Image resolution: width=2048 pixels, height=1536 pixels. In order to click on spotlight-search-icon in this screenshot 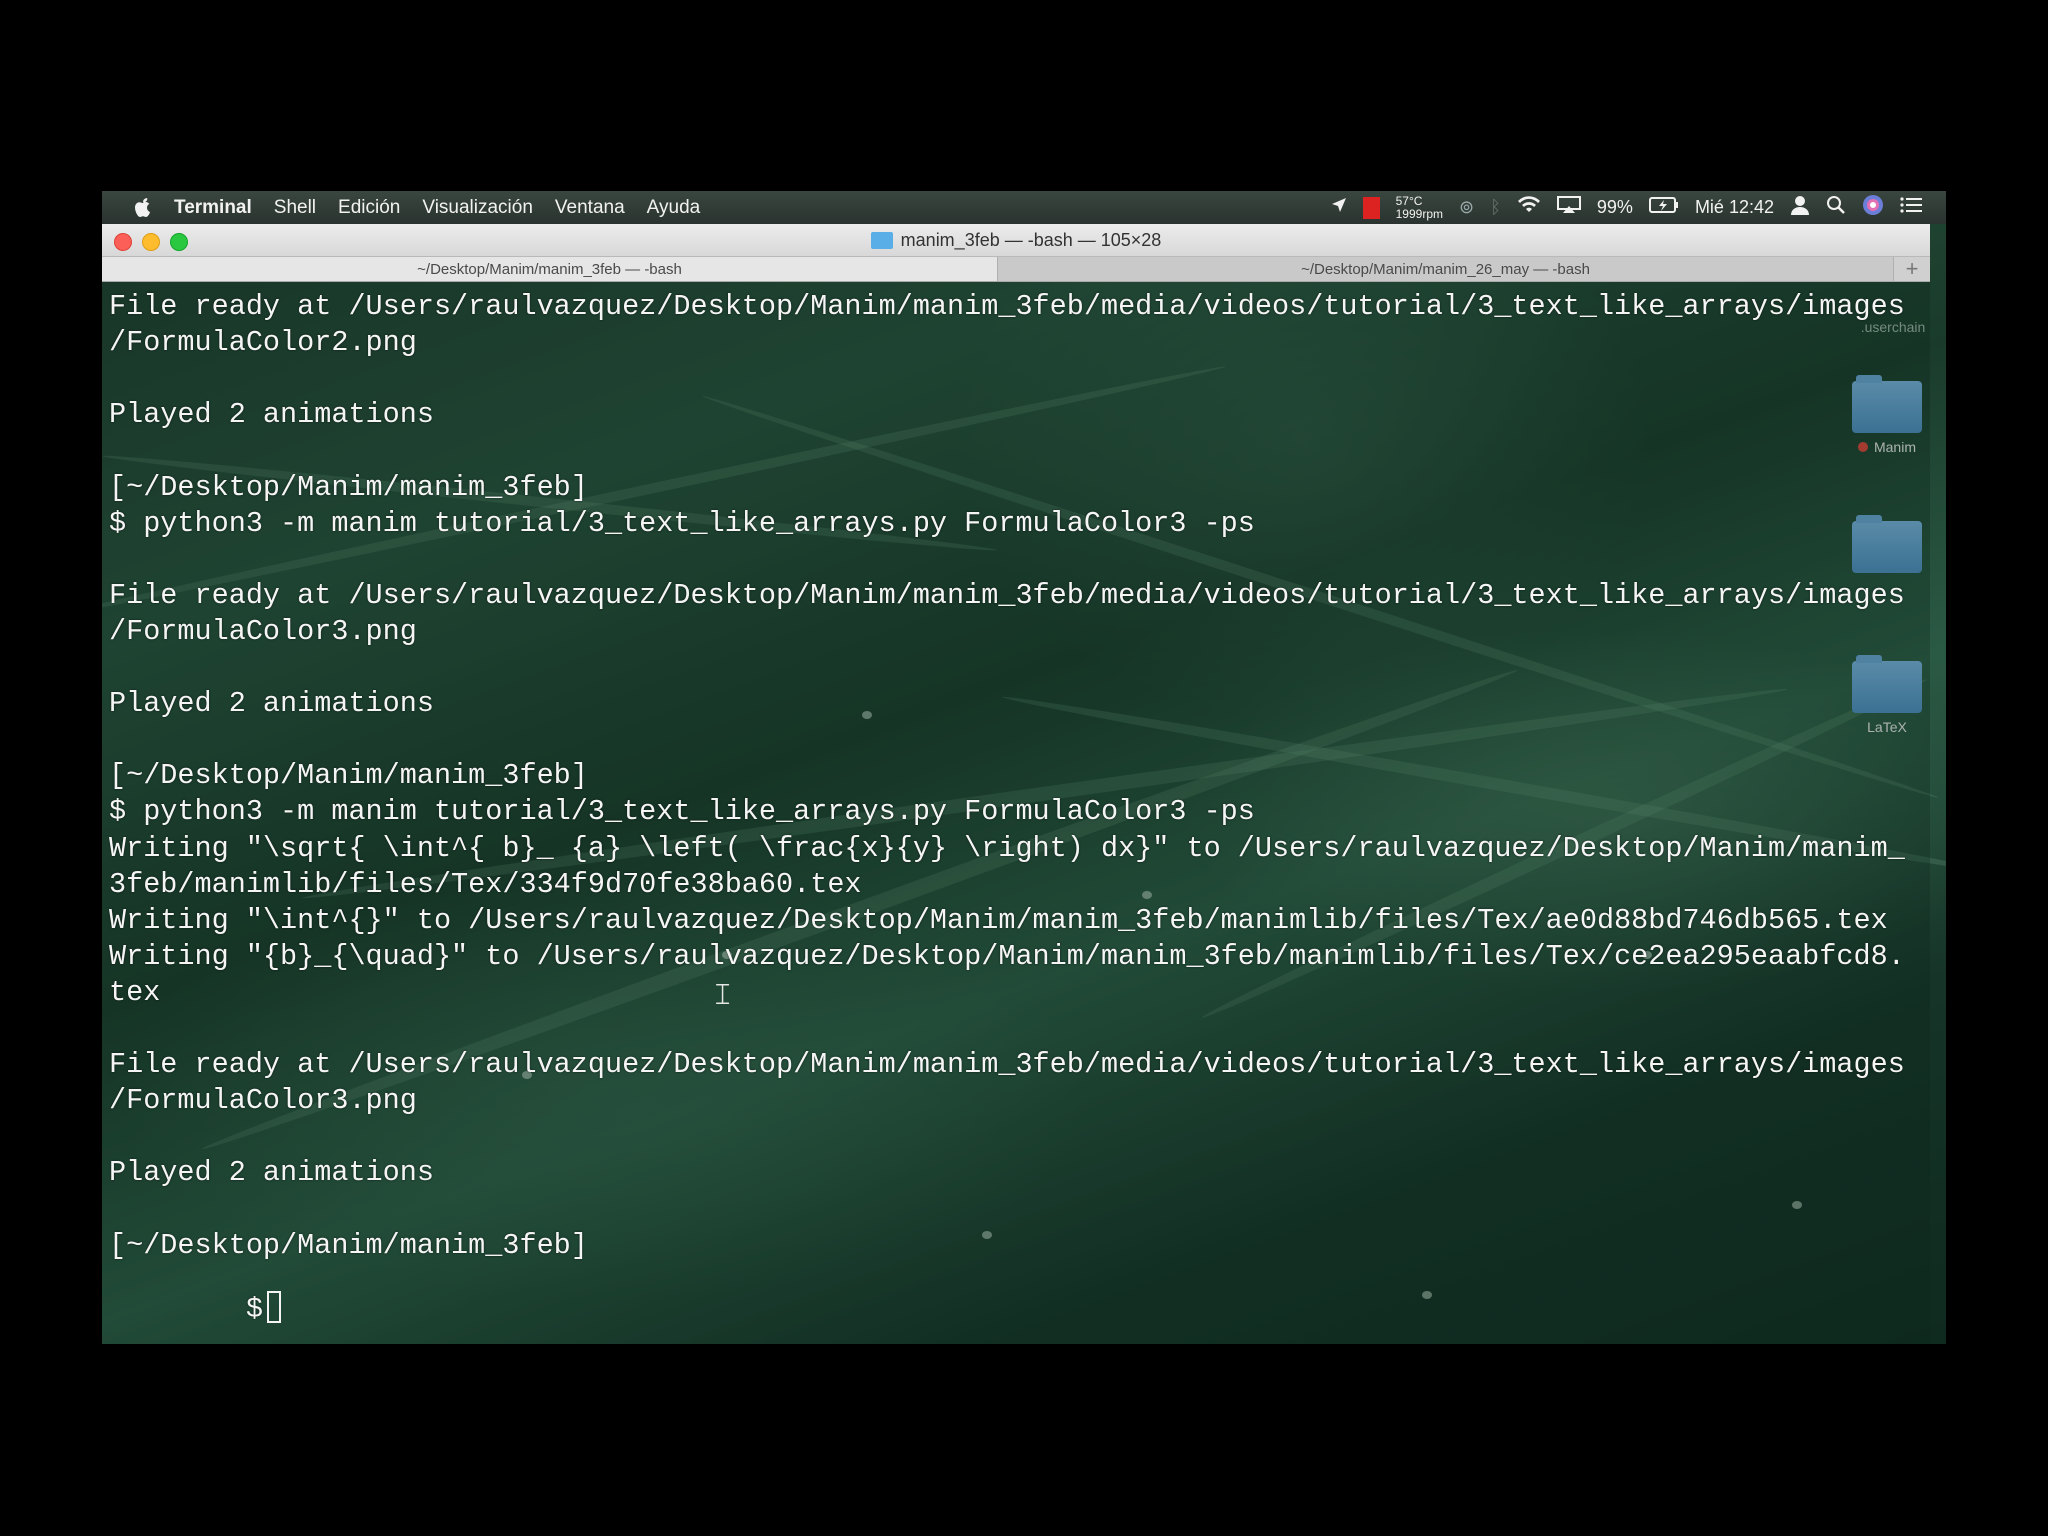, I will do `click(1836, 207)`.